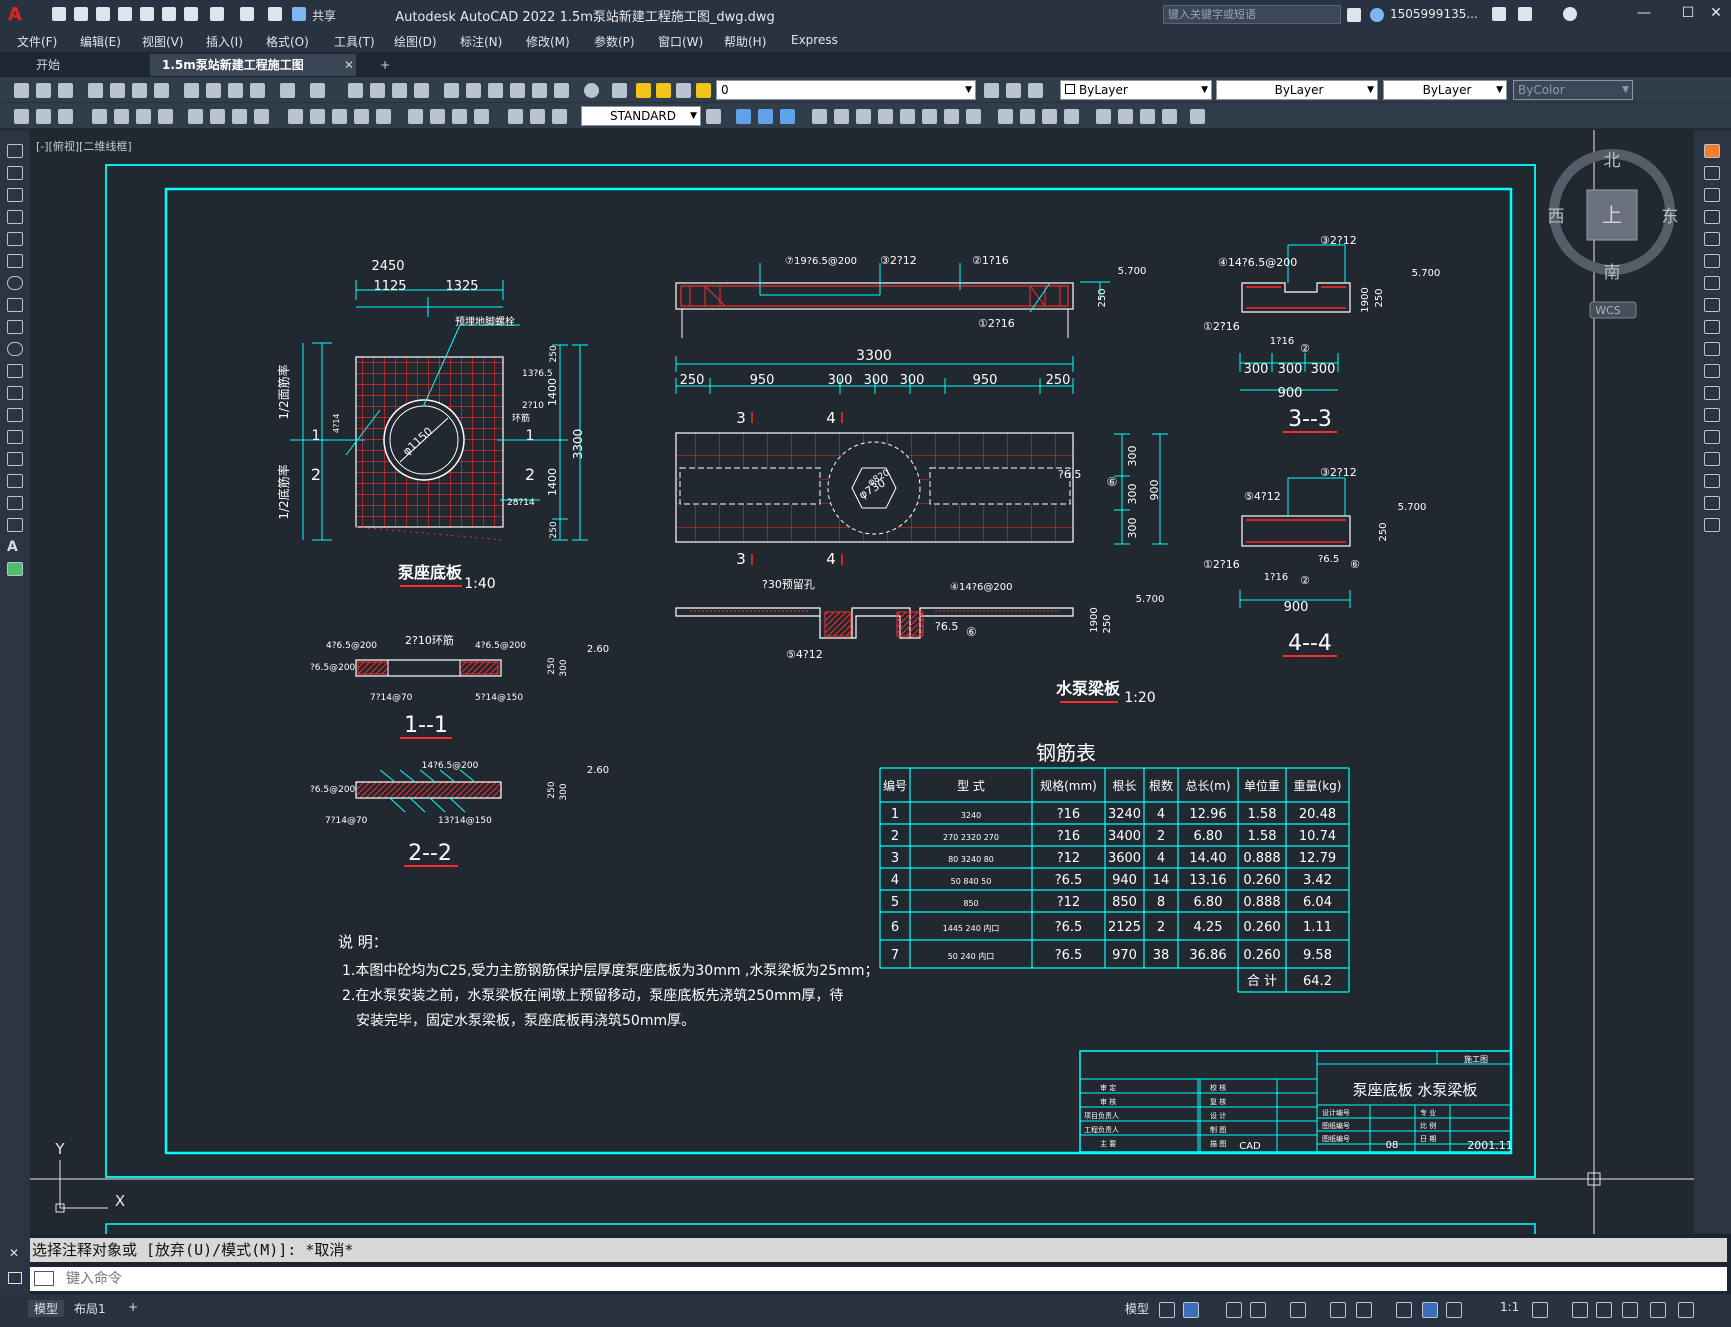 The height and width of the screenshot is (1327, 1731). What do you see at coordinates (1686, 1310) in the screenshot?
I see `customization-icon` at bounding box center [1686, 1310].